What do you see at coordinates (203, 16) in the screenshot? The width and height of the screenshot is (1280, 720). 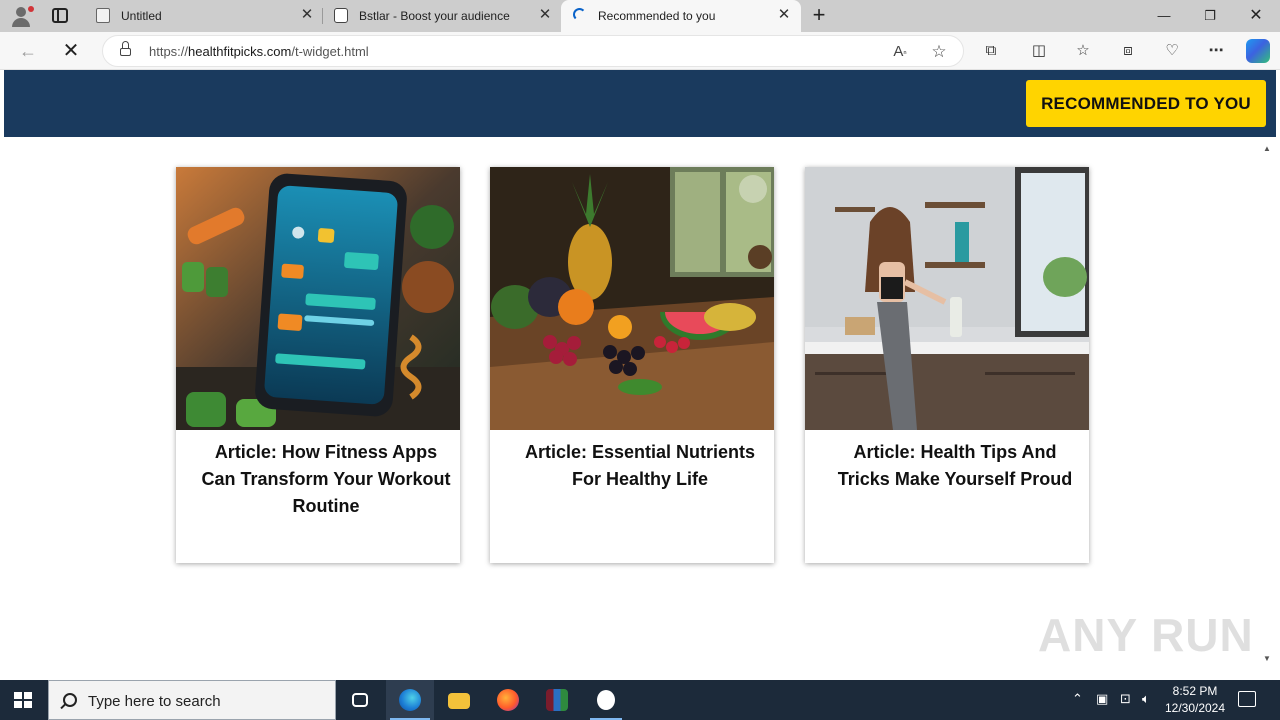 I see `tab-untitled: Untitled ✕` at bounding box center [203, 16].